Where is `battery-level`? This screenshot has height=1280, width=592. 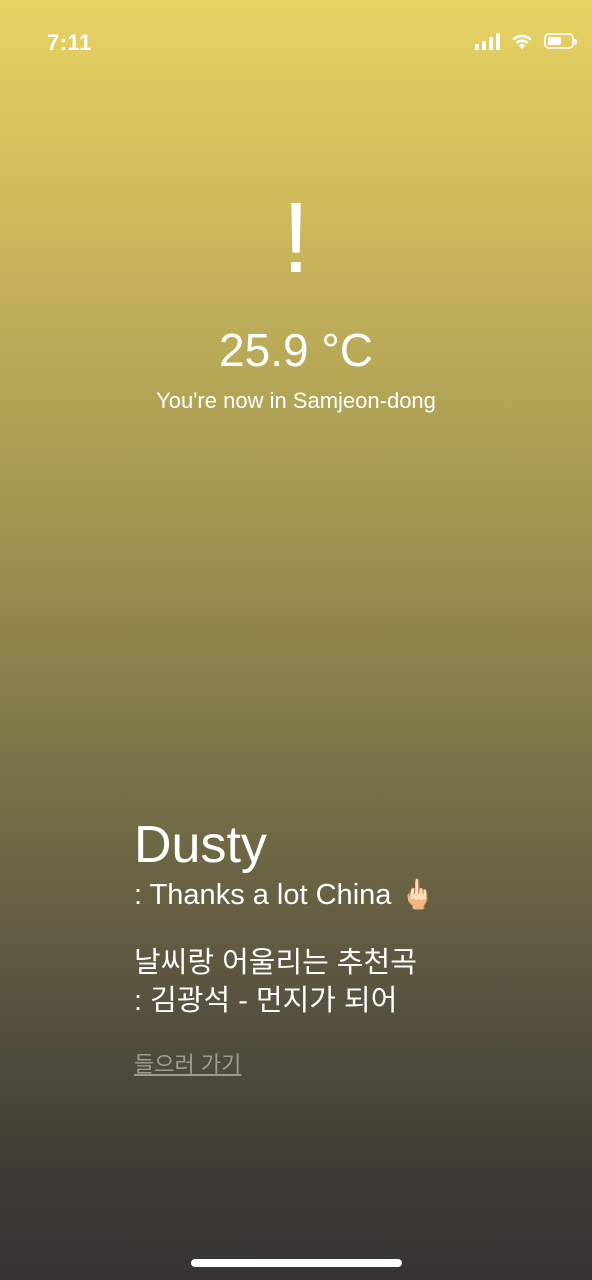 battery-level is located at coordinates (555, 41).